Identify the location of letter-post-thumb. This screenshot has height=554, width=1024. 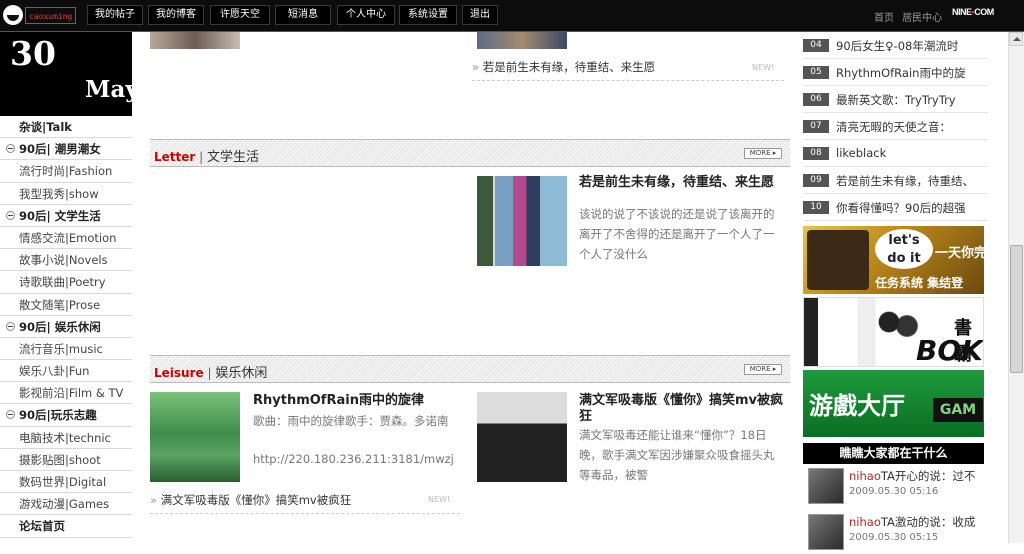
(522, 221).